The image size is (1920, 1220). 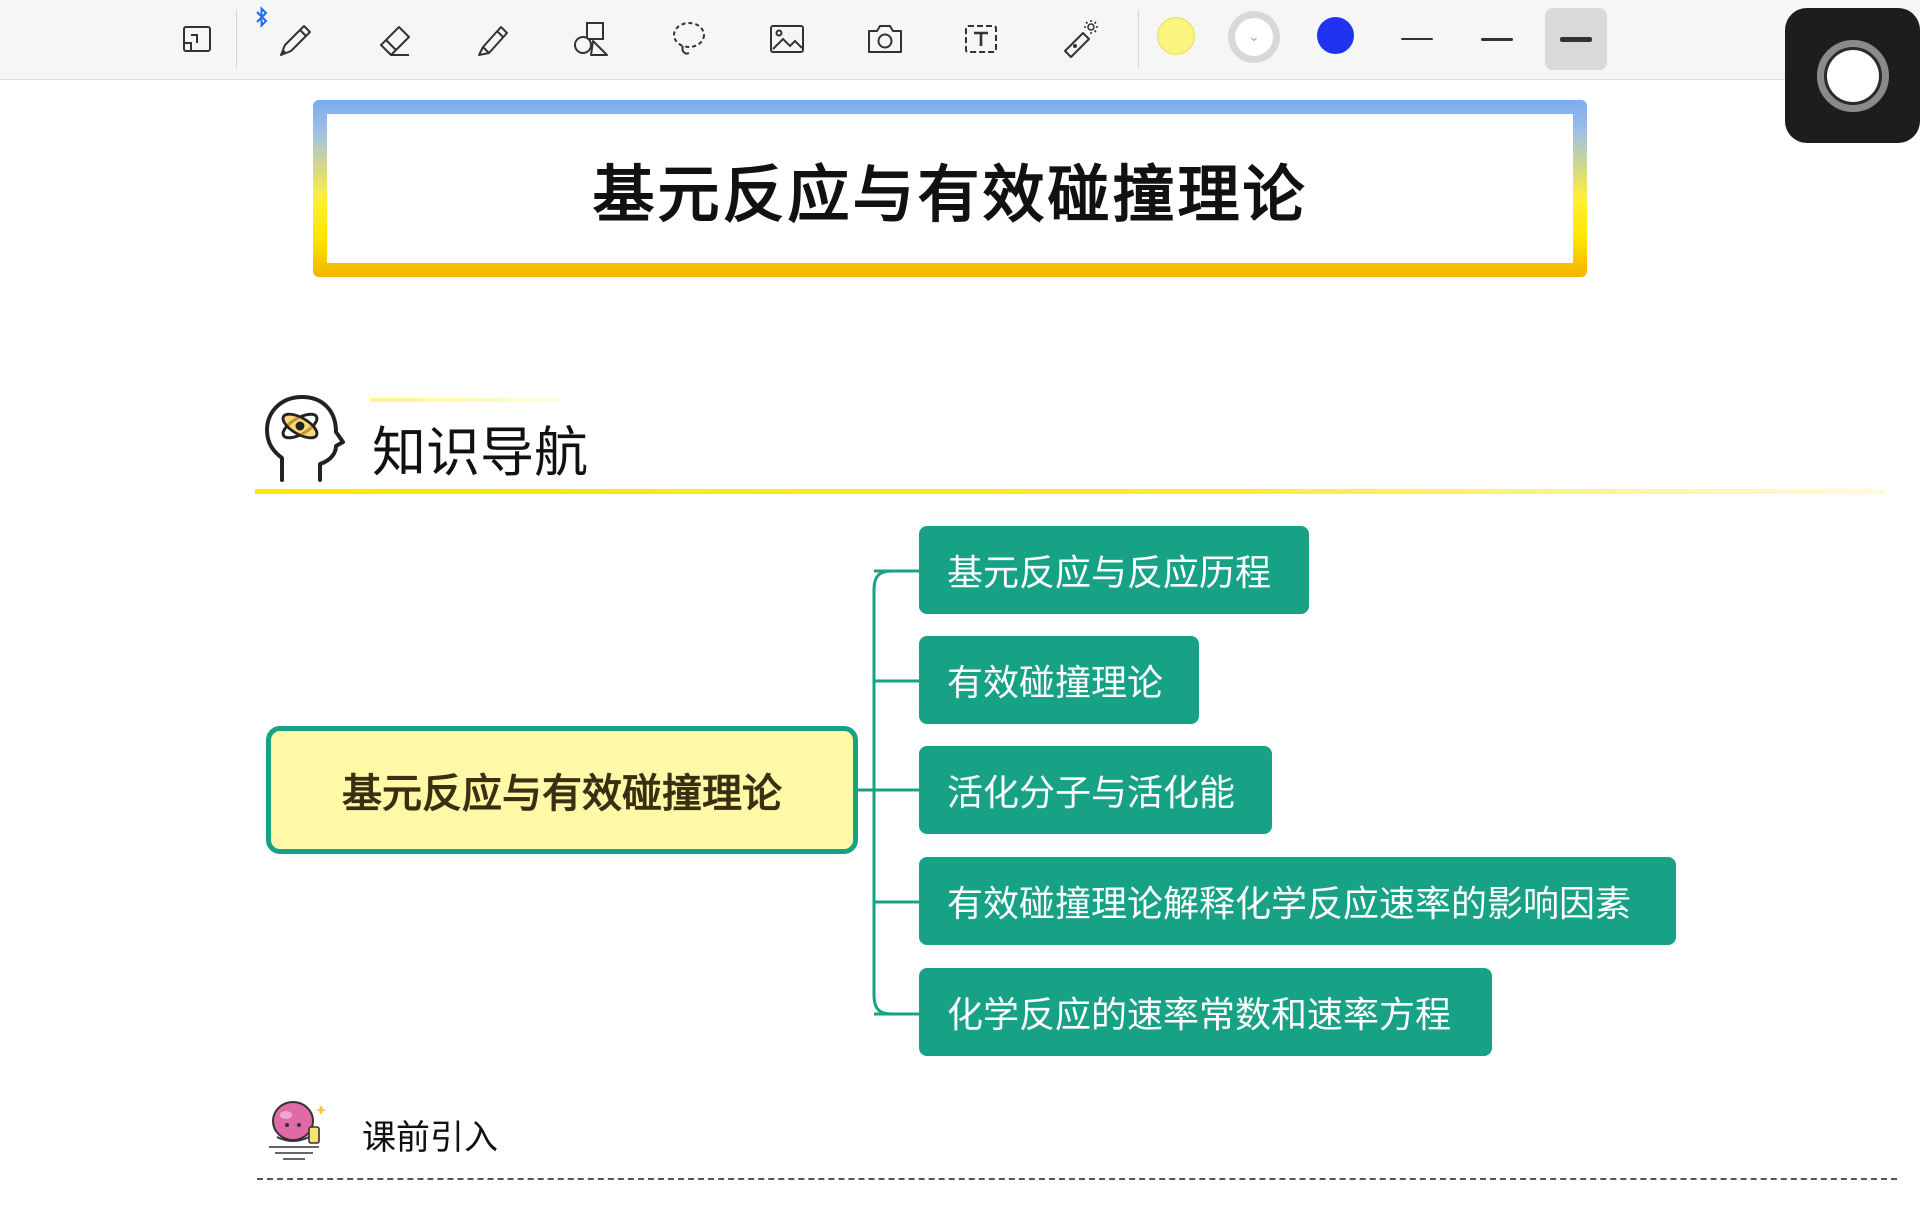 I want to click on mindmap-branch-node: 有效碰撞理论, so click(x=1059, y=680).